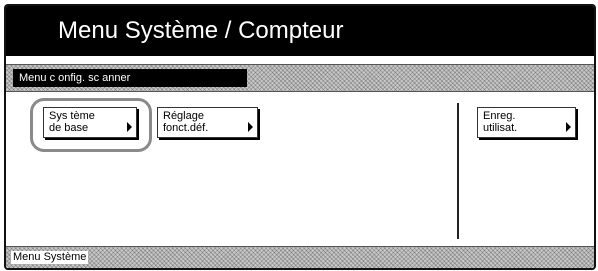 This screenshot has height=271, width=598. What do you see at coordinates (300, 257) in the screenshot?
I see `status-bar: Menu Système` at bounding box center [300, 257].